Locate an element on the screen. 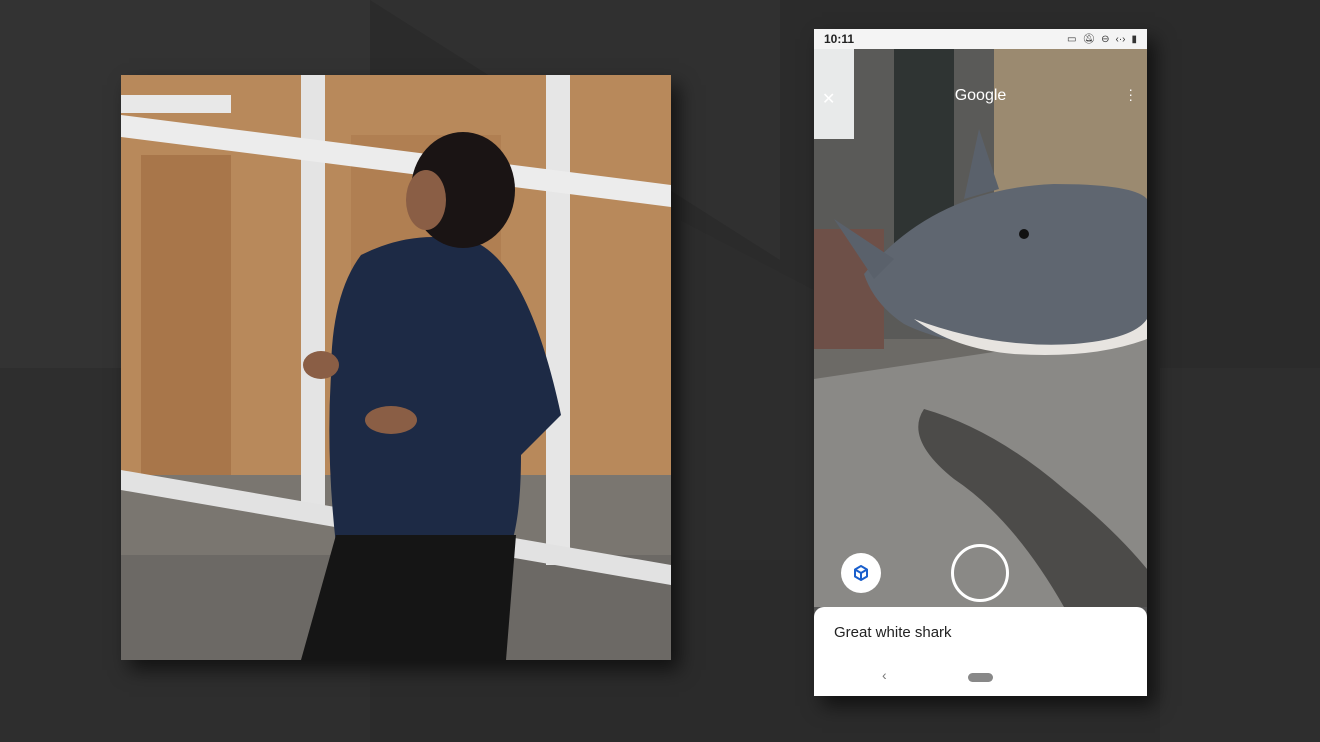 The height and width of the screenshot is (742, 1320). status-bar: 10:11 ▭ 🔕︎ ⊖ ‹·› ▮ is located at coordinates (980, 39).